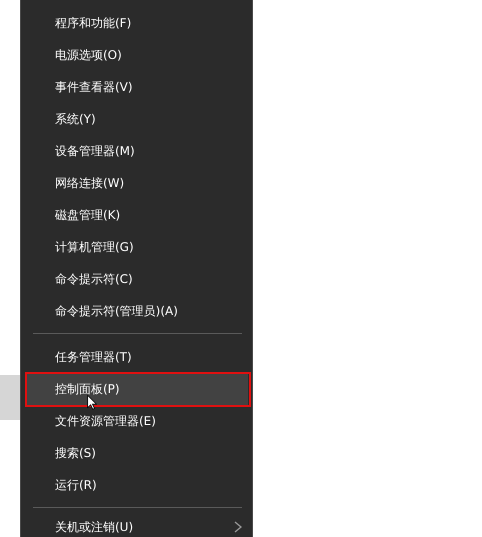 The image size is (482, 537). What do you see at coordinates (137, 183) in the screenshot?
I see `menu-item: 网络连接(W)` at bounding box center [137, 183].